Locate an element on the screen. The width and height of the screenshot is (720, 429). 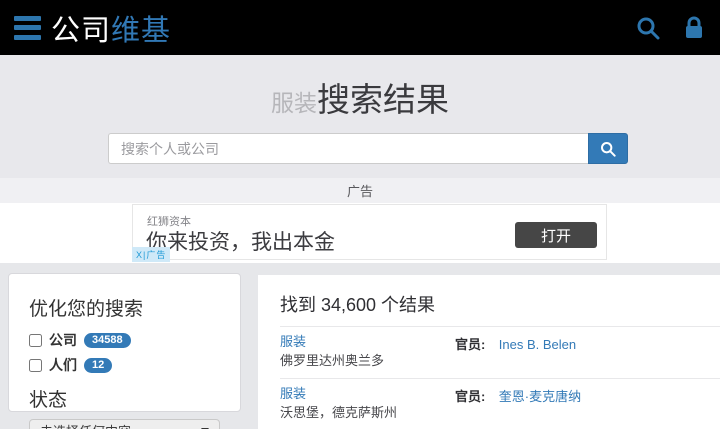
refine-search-title: 优化您的搜索 is located at coordinates (86, 309).